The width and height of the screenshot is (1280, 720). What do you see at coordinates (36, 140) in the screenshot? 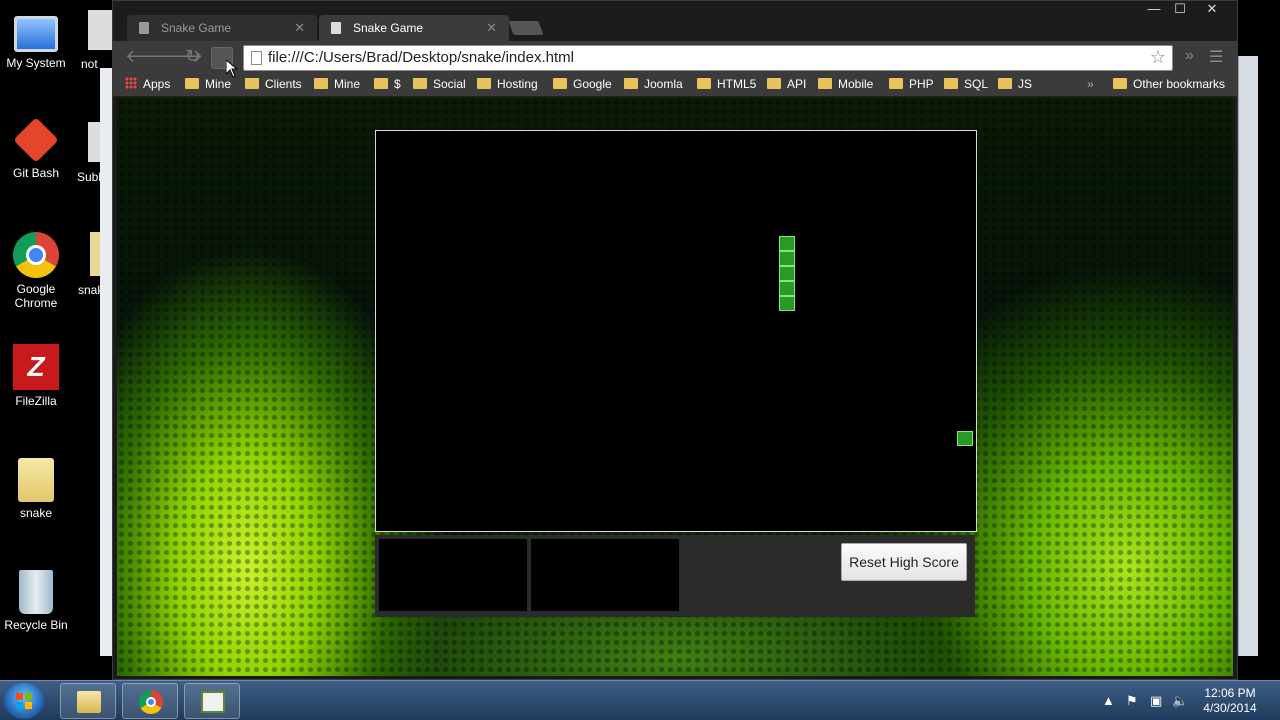
I see `git-bash-icon` at bounding box center [36, 140].